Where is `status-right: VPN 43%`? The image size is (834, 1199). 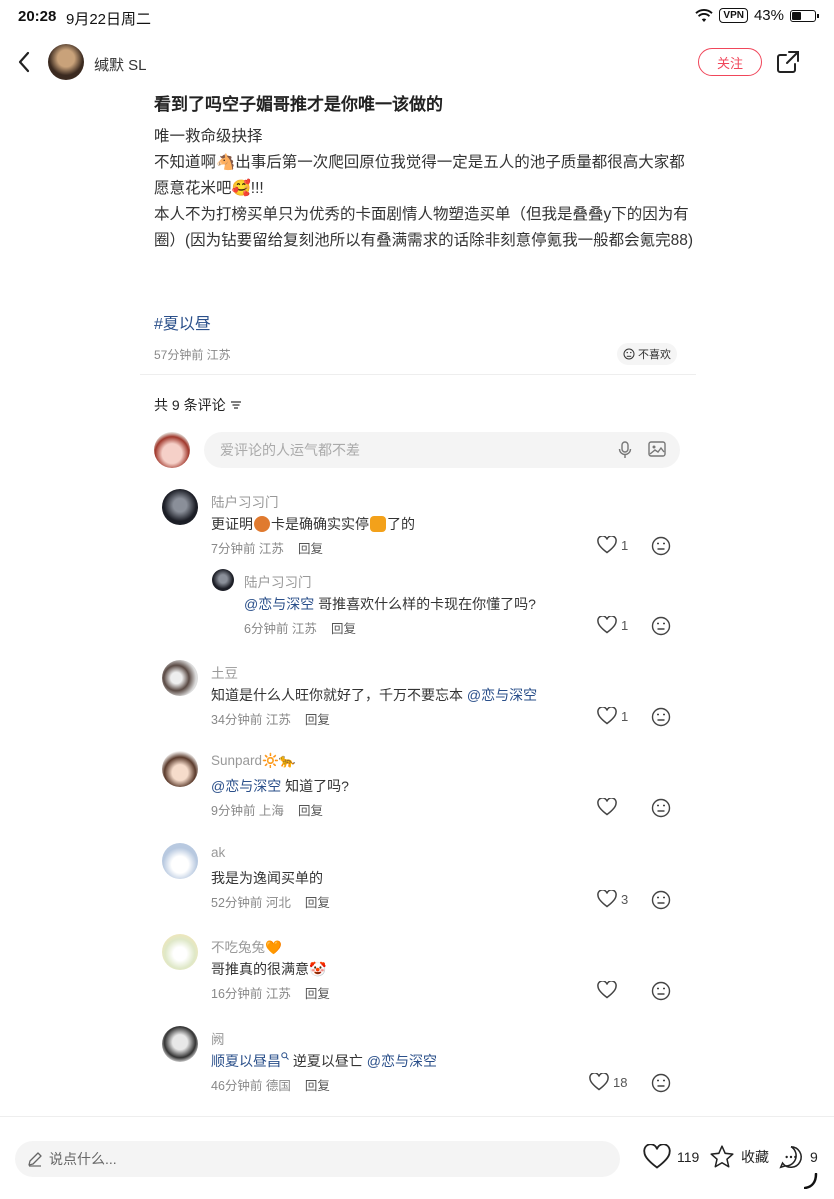
status-right: VPN 43% is located at coordinates (757, 15).